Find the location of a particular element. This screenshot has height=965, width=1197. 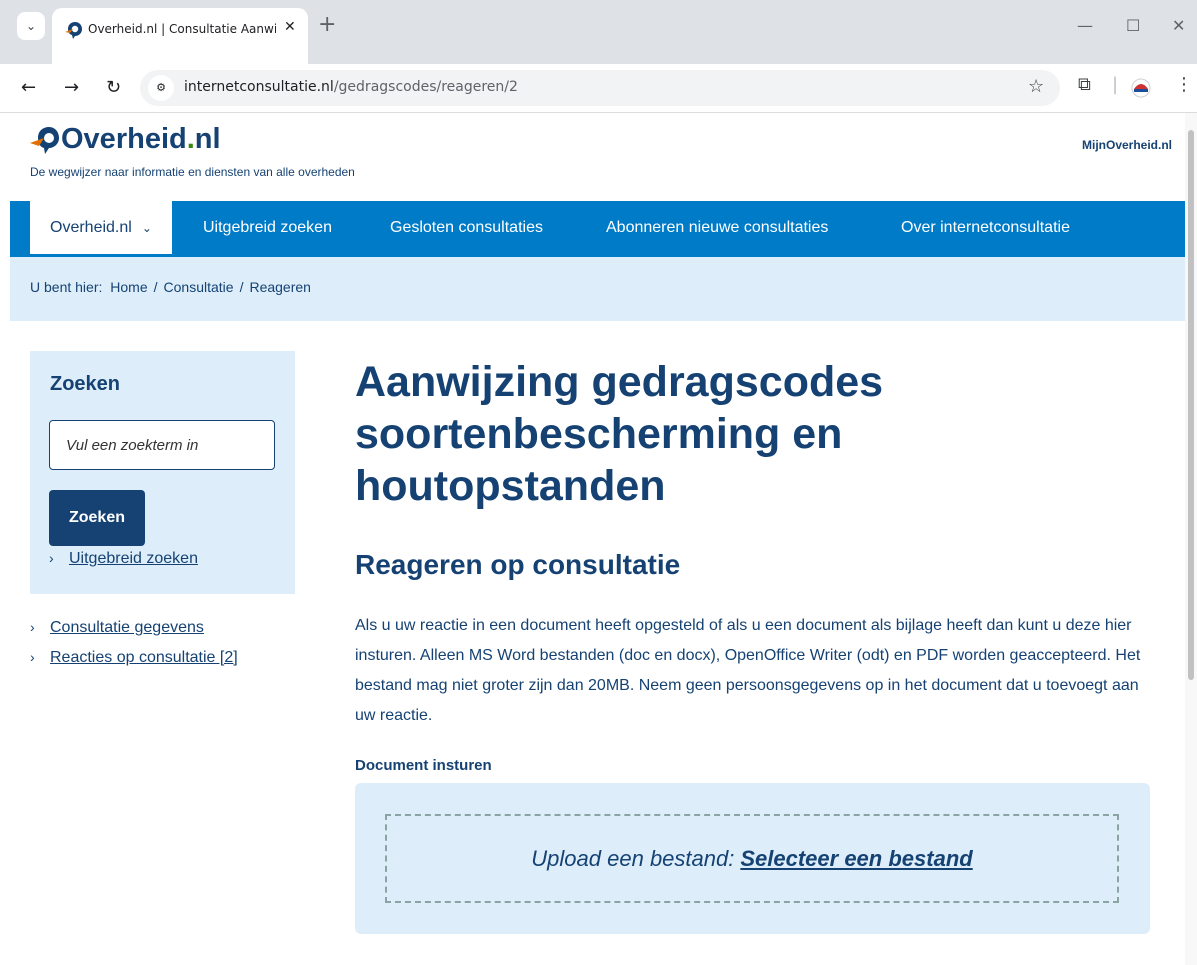

sidebar-search-panel: Zoeken Zoeken › Uitgebreid zoeken is located at coordinates (162, 472).